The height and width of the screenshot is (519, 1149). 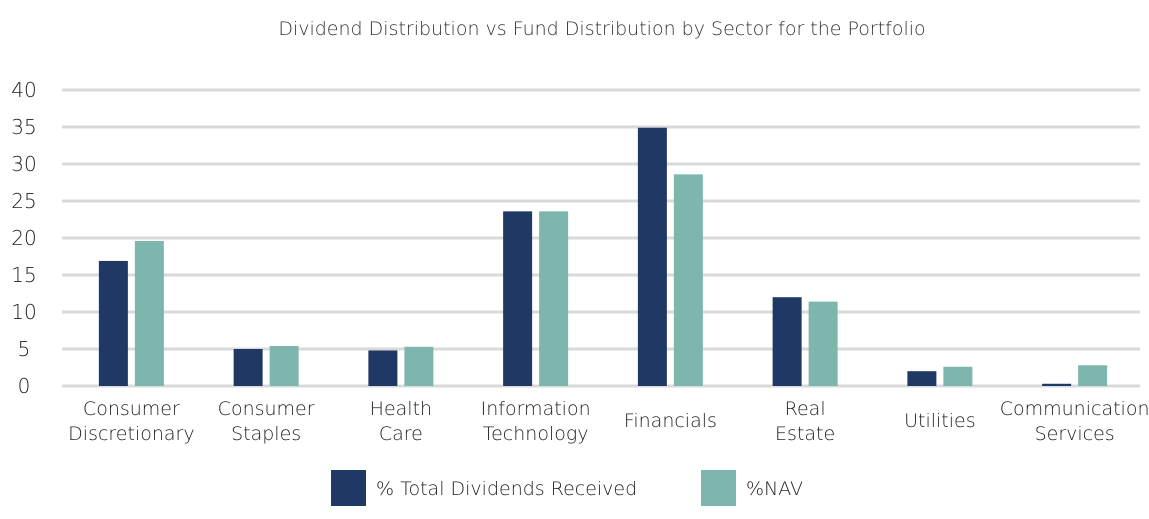 What do you see at coordinates (23, 312) in the screenshot?
I see `y-tick-label: 10` at bounding box center [23, 312].